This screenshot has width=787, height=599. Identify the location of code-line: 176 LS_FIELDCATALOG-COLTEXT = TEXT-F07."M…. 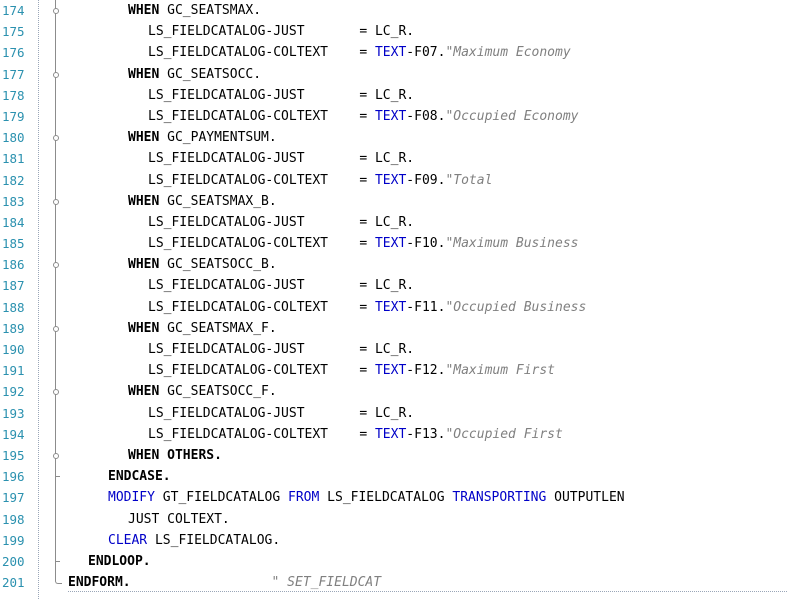
(393, 53).